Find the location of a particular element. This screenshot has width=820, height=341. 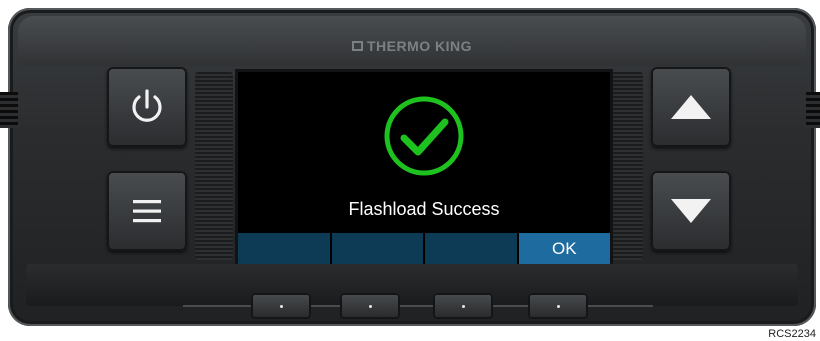

left-bezel is located at coordinates (214, 166).